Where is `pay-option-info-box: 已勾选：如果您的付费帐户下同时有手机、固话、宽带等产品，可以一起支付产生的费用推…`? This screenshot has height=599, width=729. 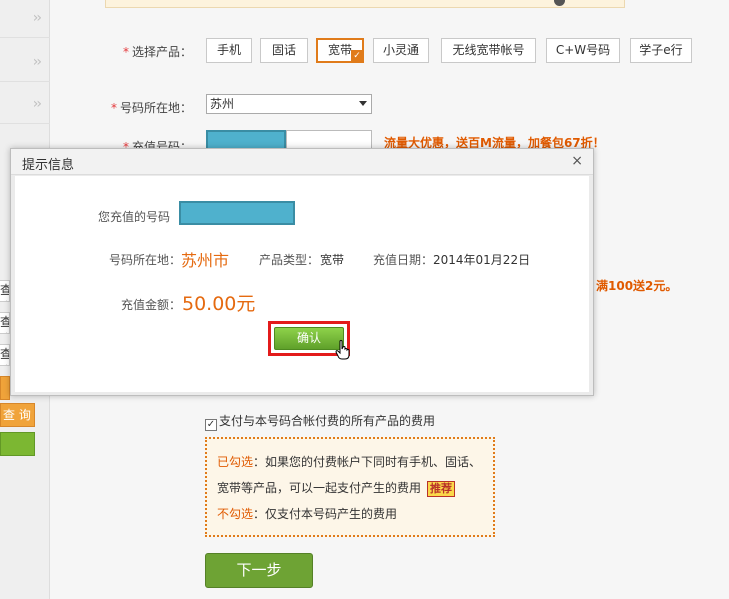 pay-option-info-box: 已勾选：如果您的付费帐户下同时有手机、固话、宽带等产品，可以一起支付产生的费用推… is located at coordinates (350, 487).